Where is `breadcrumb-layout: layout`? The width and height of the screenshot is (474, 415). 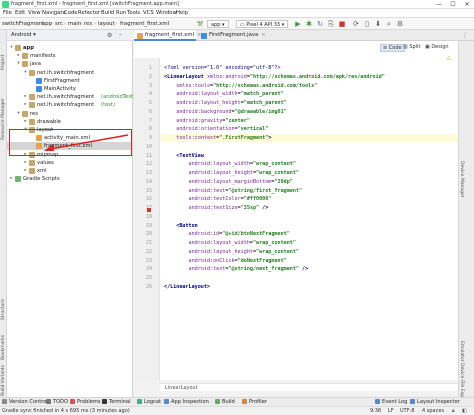
breadcrumb-layout: layout is located at coordinates (106, 24).